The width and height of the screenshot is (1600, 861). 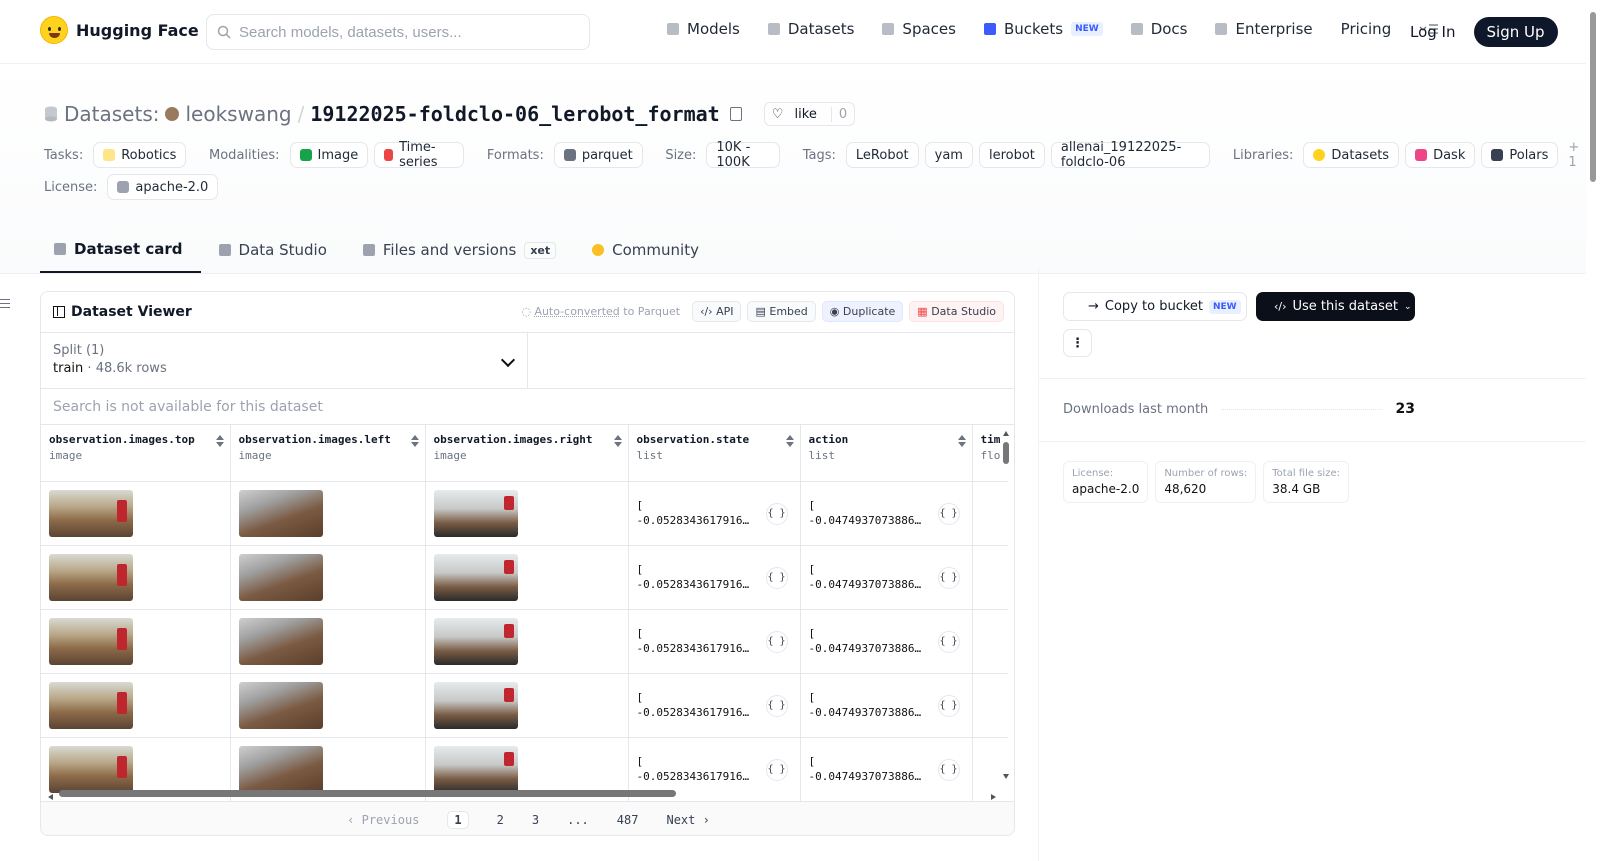 What do you see at coordinates (1577, 155) in the screenshot?
I see `libraries-more: + 1` at bounding box center [1577, 155].